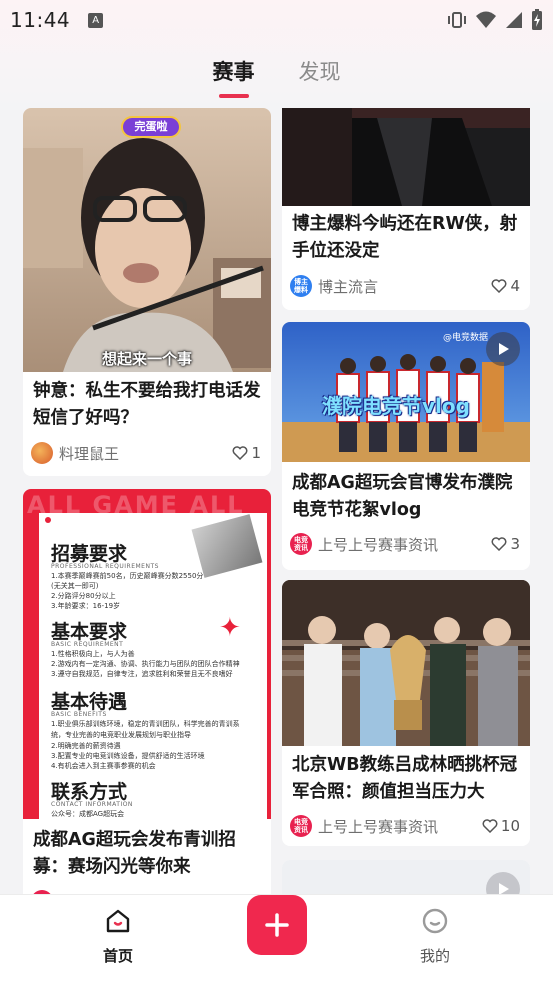  I want to click on like-count: 10, so click(510, 826).